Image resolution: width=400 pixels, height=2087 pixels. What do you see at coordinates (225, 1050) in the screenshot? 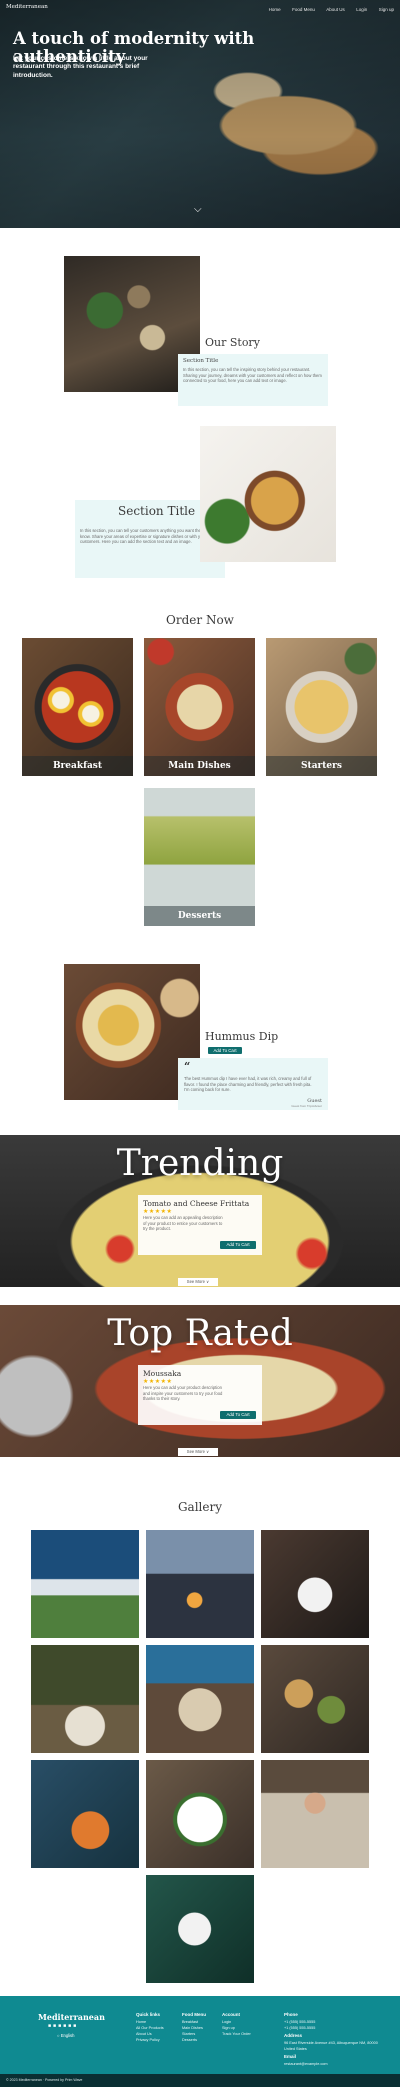
I see `featured-add-to-cart-button: Add To Cart` at bounding box center [225, 1050].